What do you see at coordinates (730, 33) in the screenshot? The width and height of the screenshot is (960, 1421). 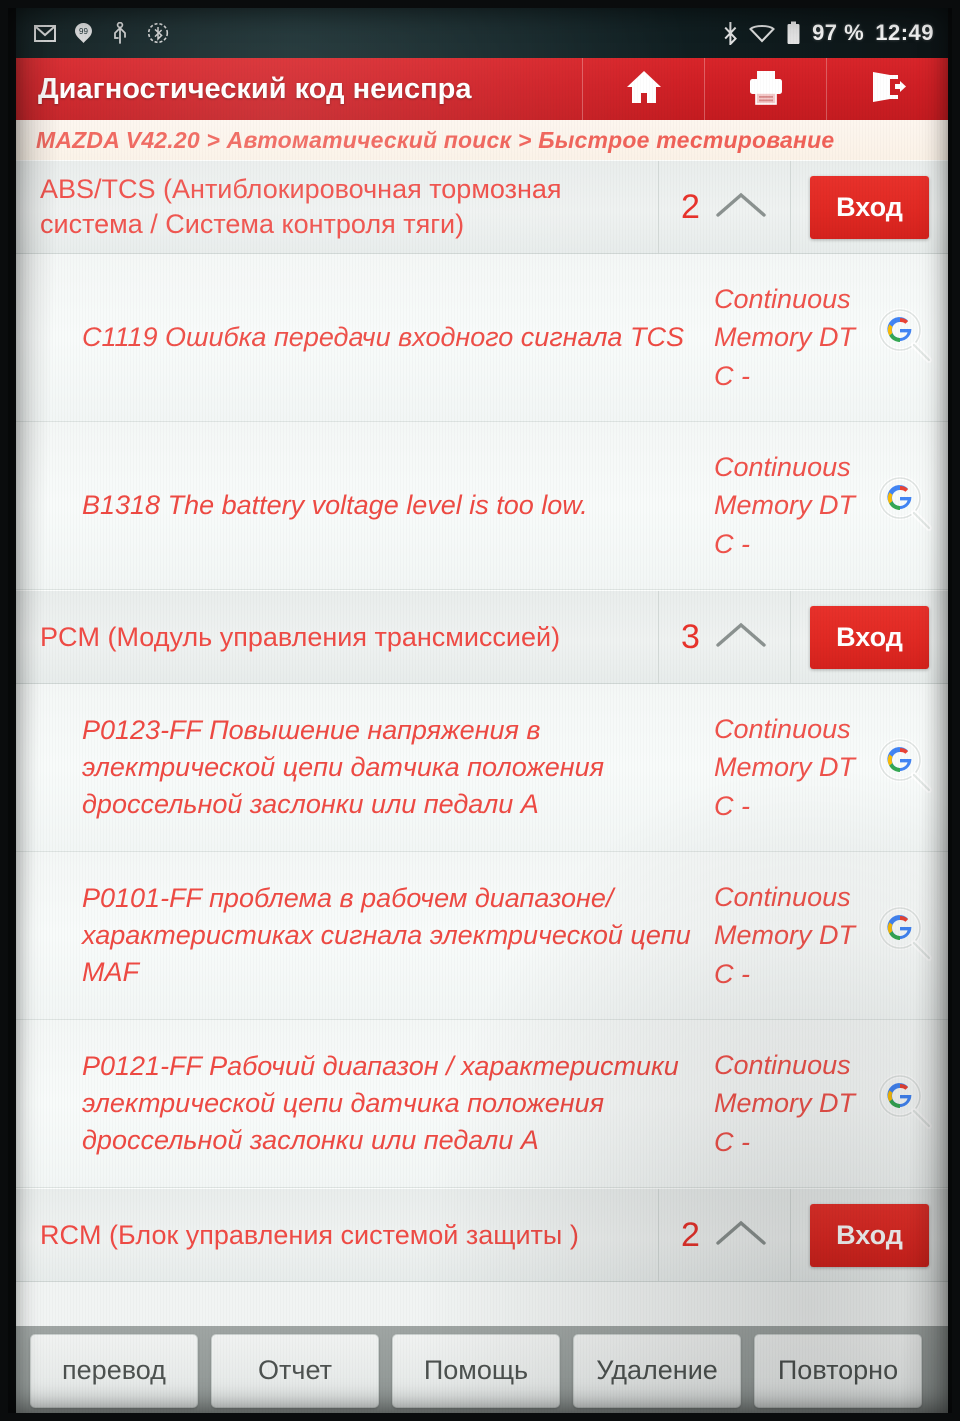 I see `bluetooth-icon` at bounding box center [730, 33].